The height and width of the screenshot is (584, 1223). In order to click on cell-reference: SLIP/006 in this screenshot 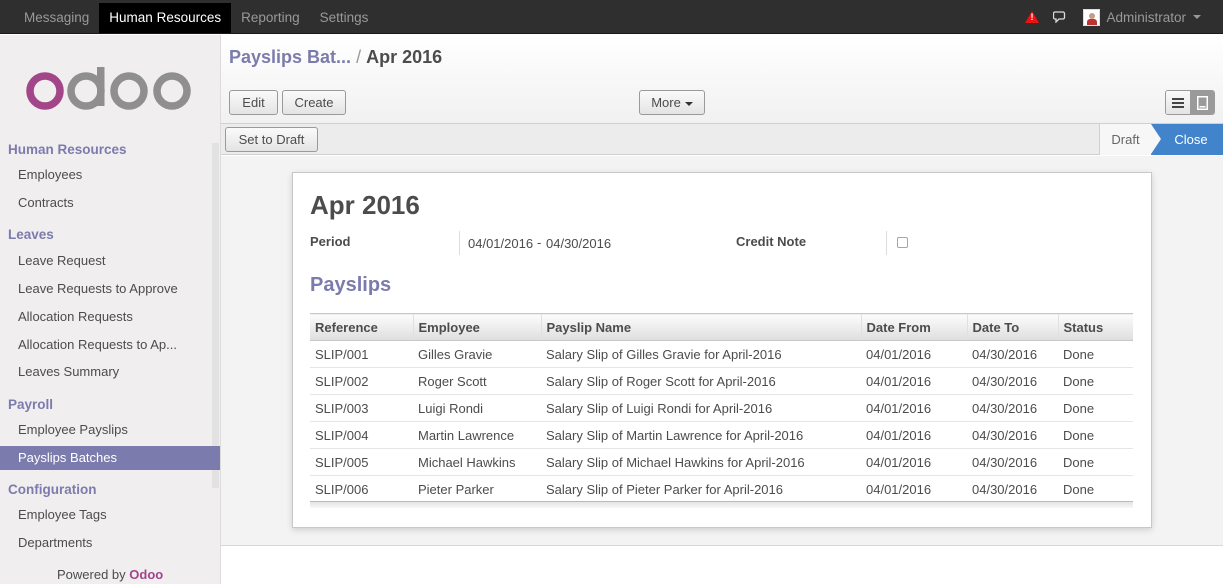, I will do `click(342, 489)`.